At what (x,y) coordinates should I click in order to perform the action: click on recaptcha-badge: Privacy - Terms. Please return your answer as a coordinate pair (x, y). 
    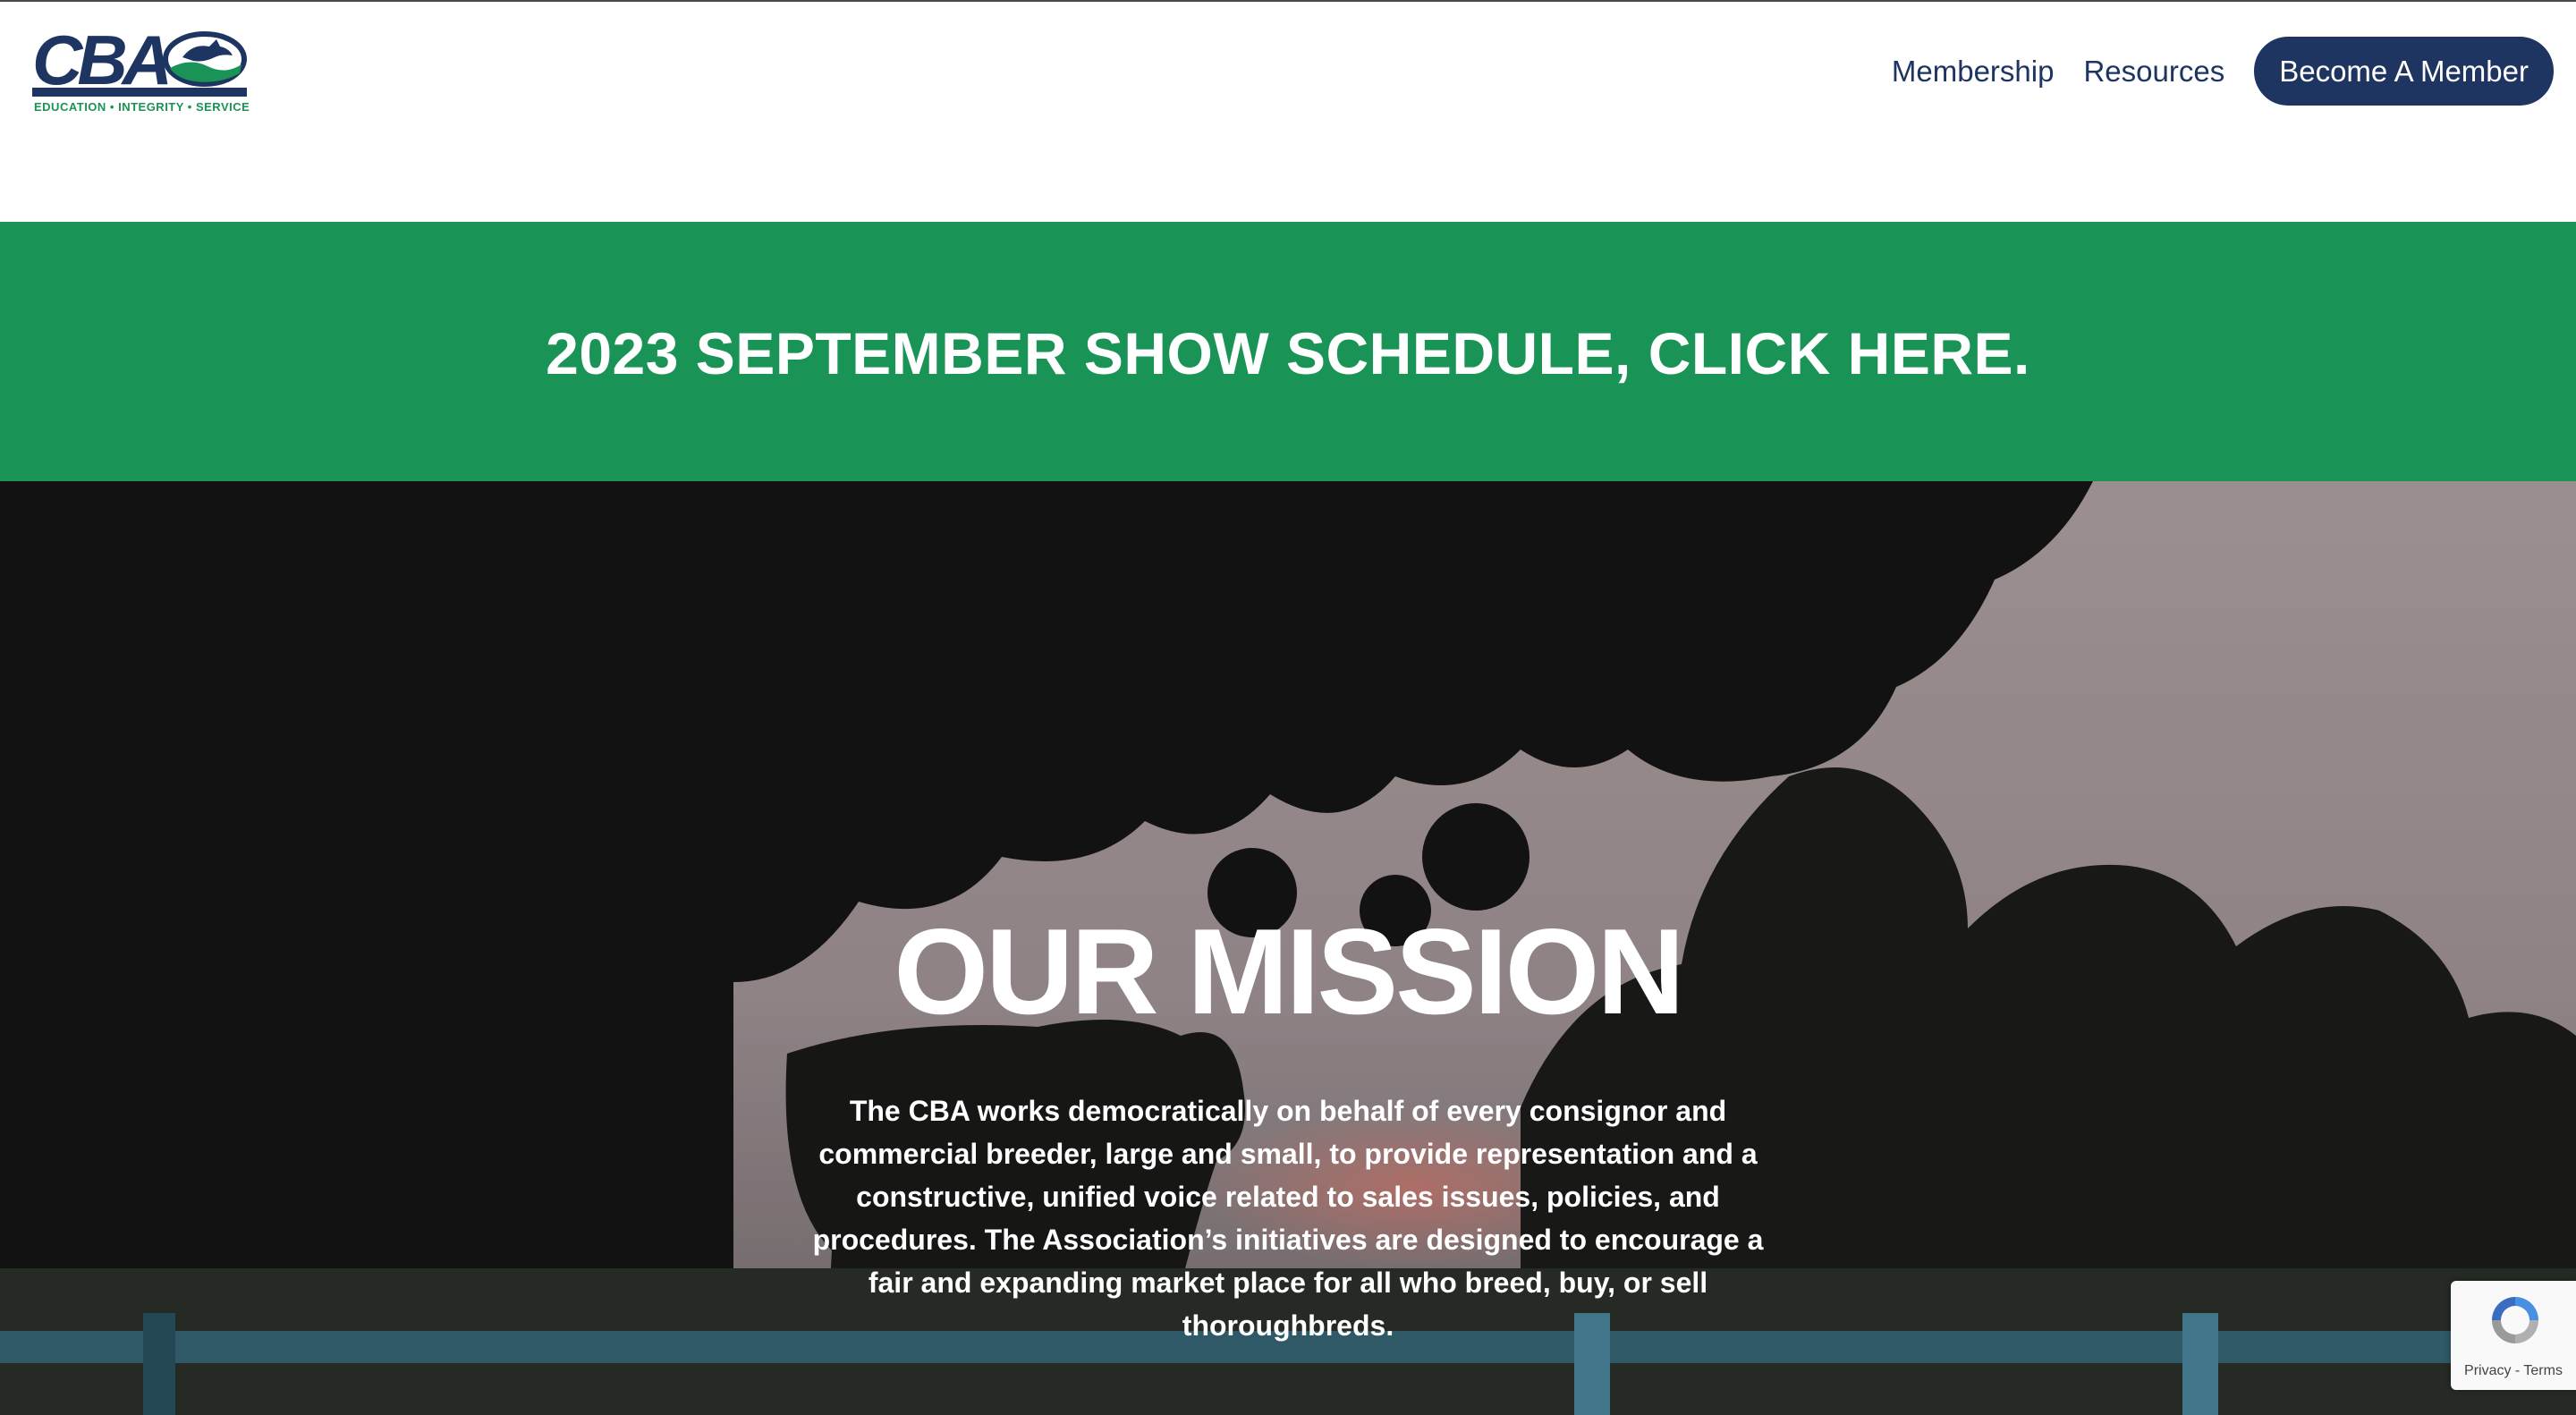
    Looking at the image, I should click on (2513, 1336).